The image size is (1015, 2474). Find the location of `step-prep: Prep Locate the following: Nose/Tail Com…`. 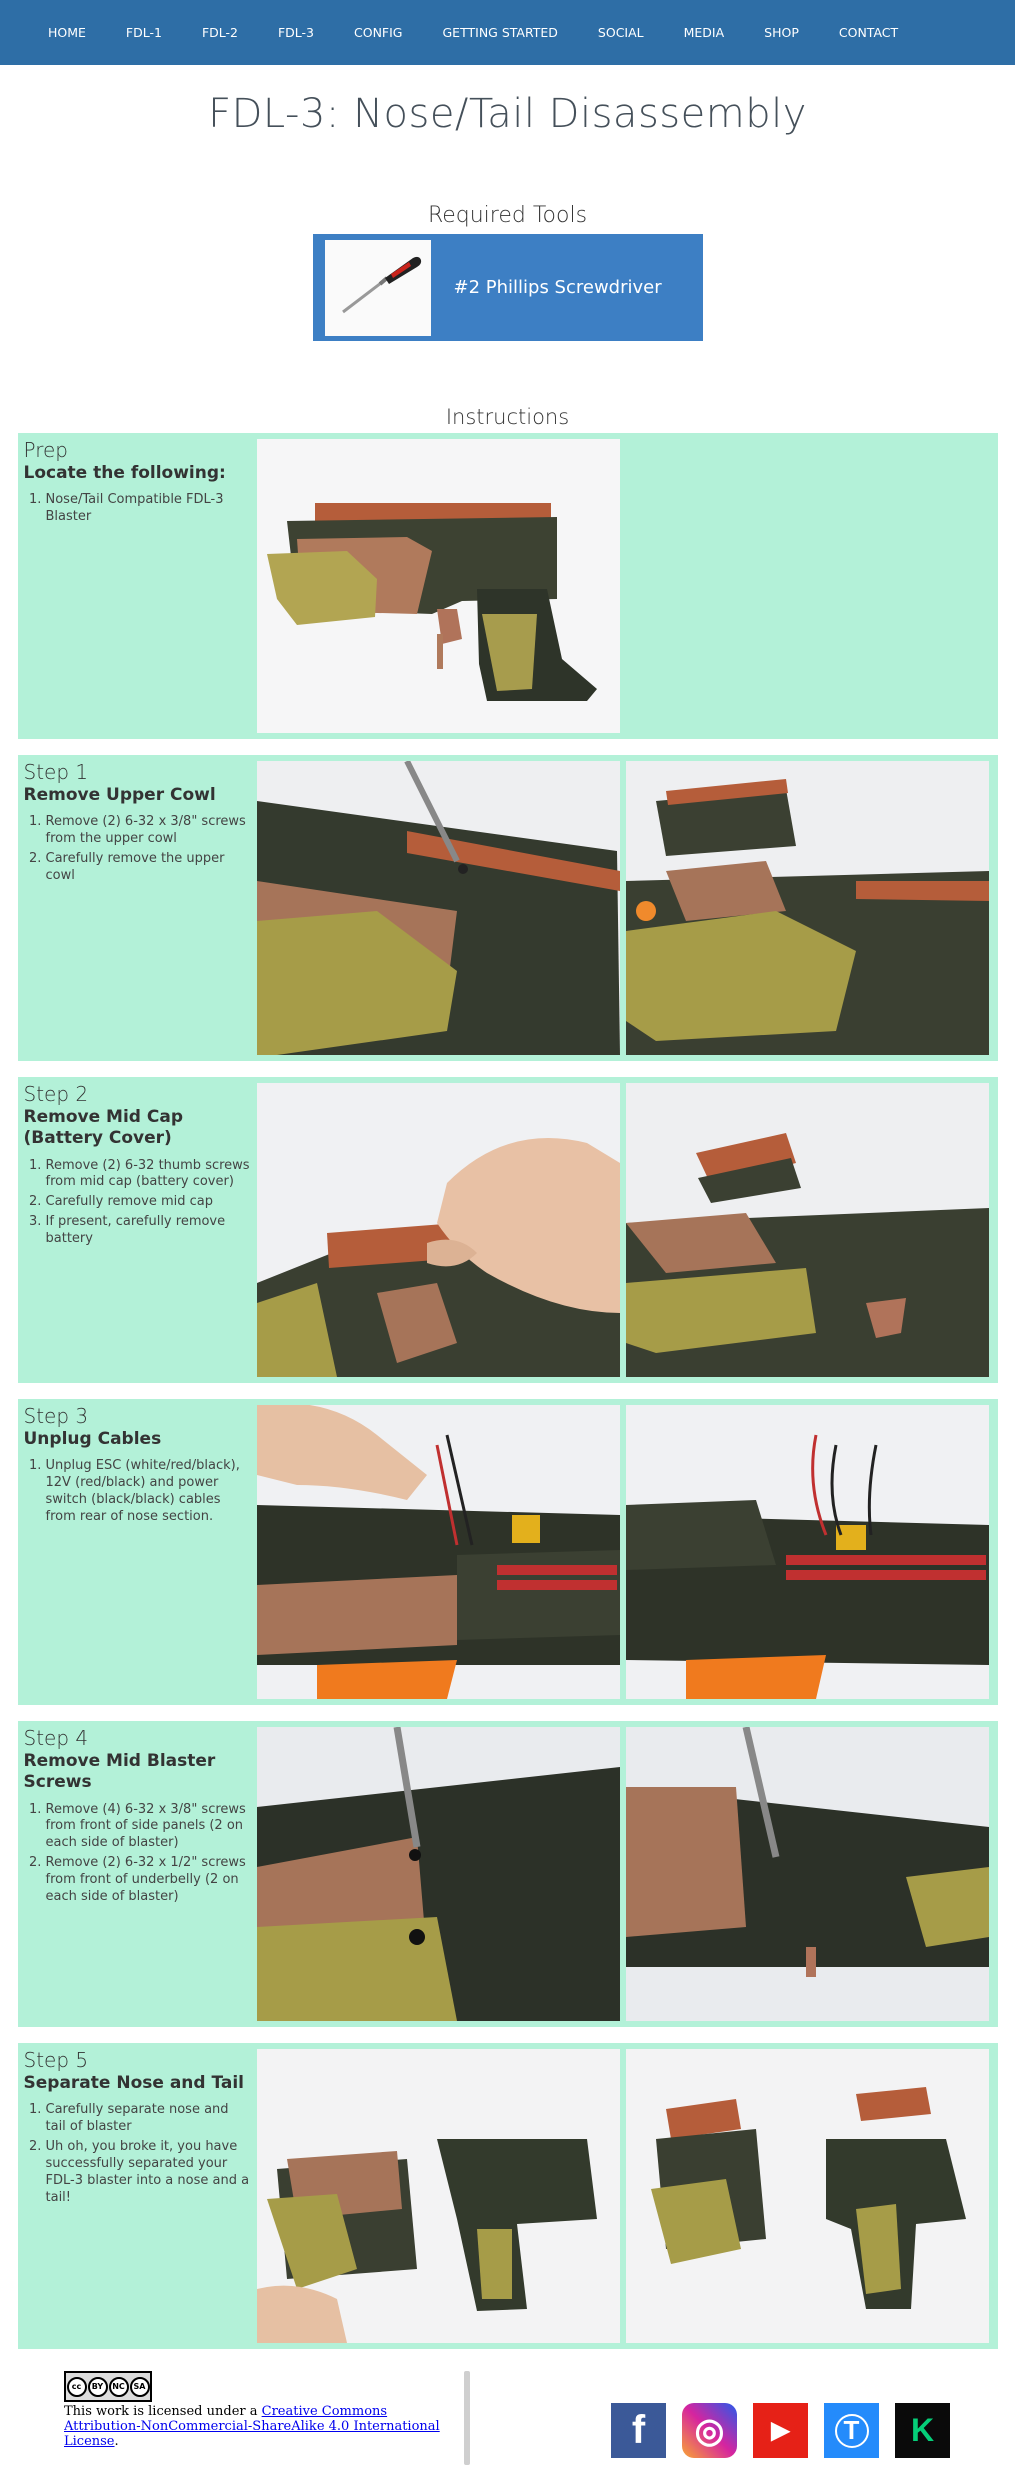

step-prep: Prep Locate the following: Nose/Tail Com… is located at coordinates (507, 586).